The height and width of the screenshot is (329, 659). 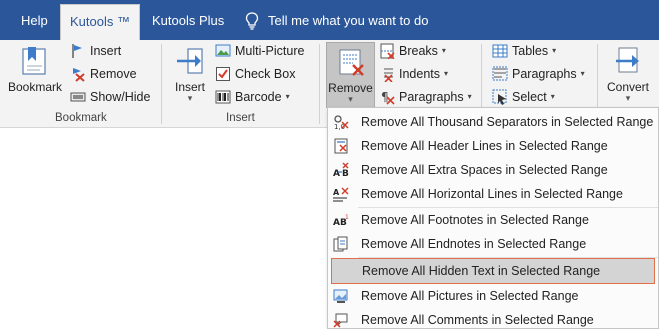 I want to click on insert-caret: ▾, so click(x=190, y=98).